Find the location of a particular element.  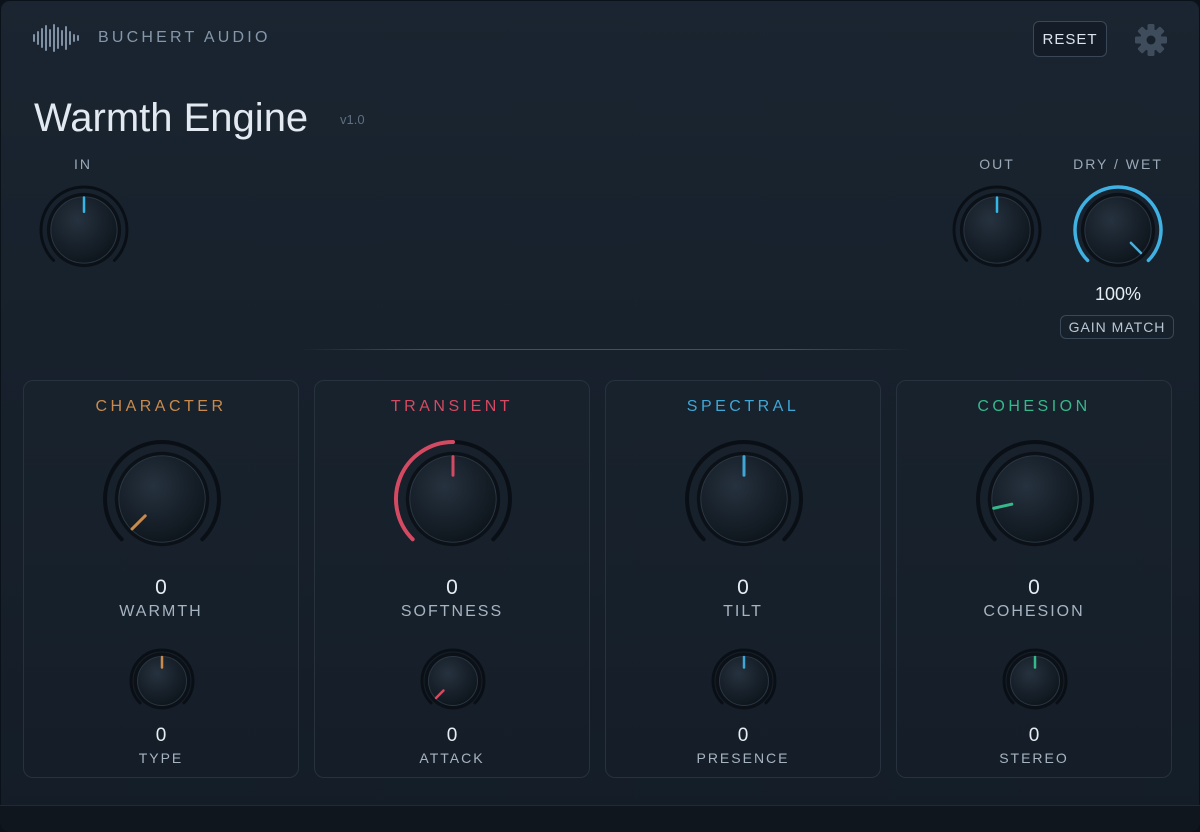

stereo-knob is located at coordinates (1035, 681).